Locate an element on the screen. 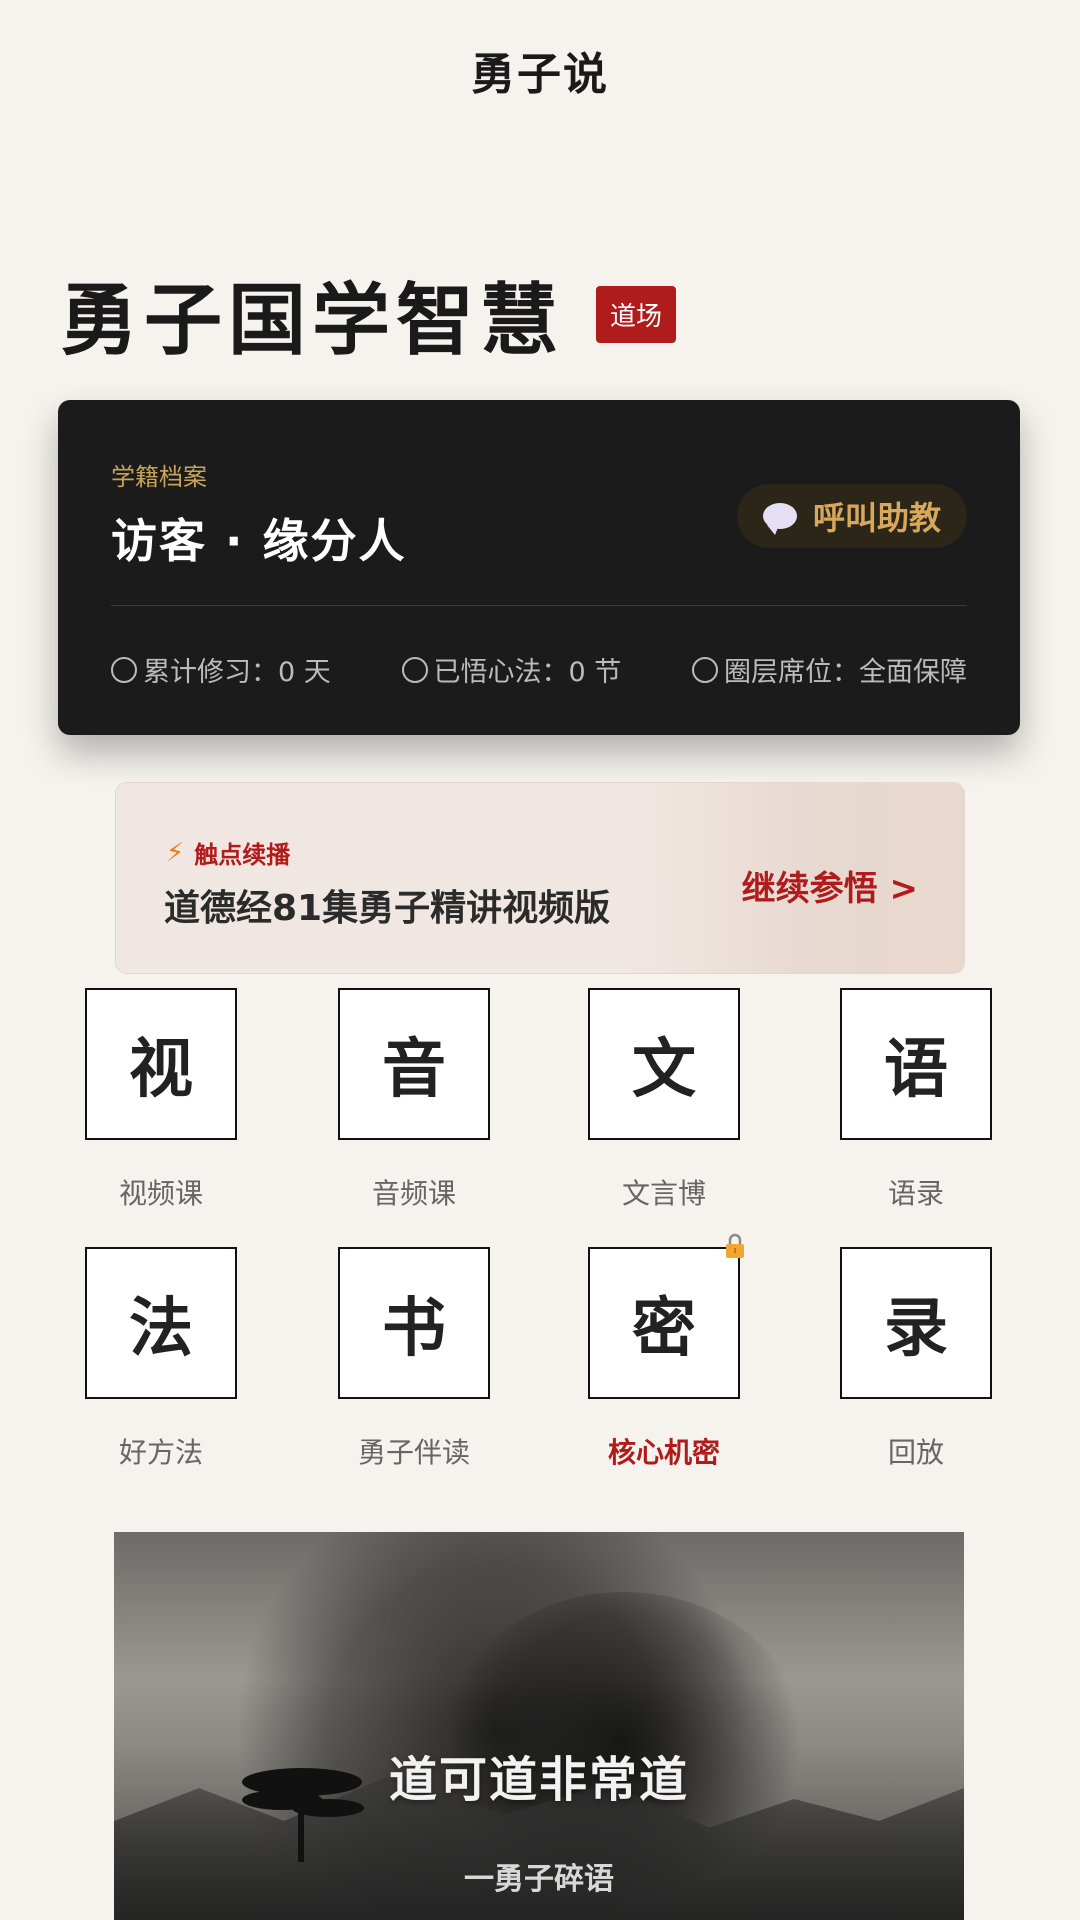 Image resolution: width=1080 pixels, height=1920 pixels. tile-video: 视 视频课 is located at coordinates (161, 1100).